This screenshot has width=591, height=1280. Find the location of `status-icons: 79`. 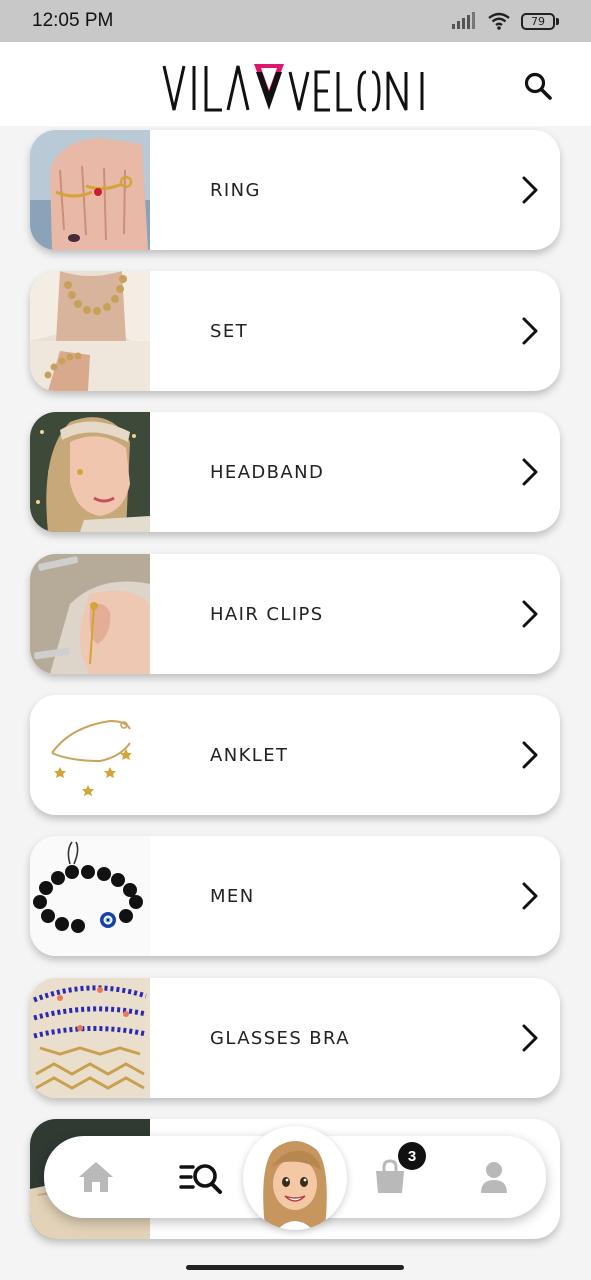

status-icons: 79 is located at coordinates (505, 21).